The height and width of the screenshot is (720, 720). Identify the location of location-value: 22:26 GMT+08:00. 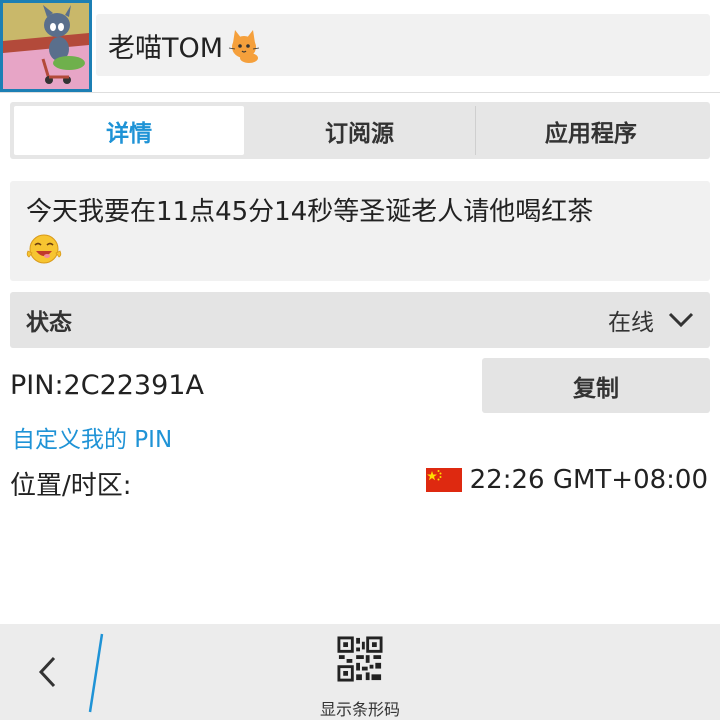
(566, 480).